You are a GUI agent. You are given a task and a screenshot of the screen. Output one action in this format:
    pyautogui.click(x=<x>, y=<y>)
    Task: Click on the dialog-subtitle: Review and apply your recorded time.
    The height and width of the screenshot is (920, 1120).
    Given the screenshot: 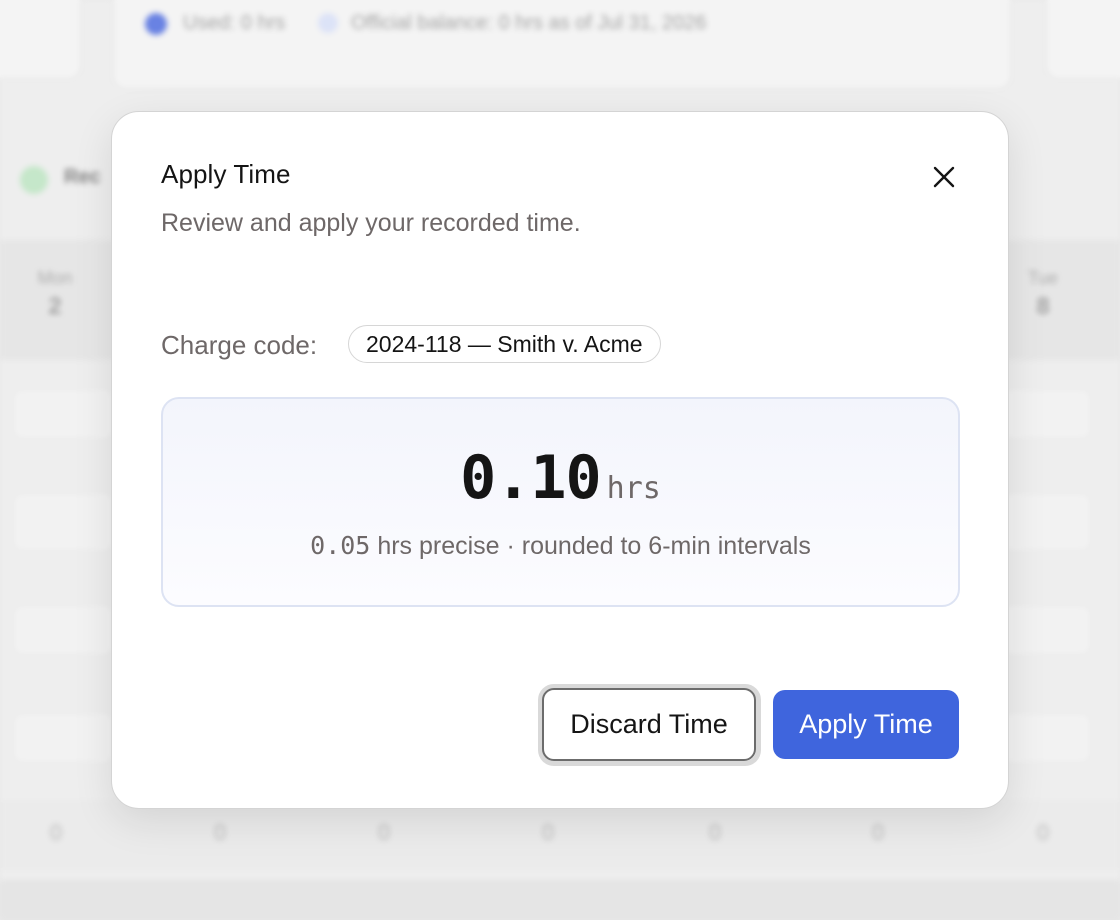 What is the action you would take?
    pyautogui.click(x=371, y=223)
    